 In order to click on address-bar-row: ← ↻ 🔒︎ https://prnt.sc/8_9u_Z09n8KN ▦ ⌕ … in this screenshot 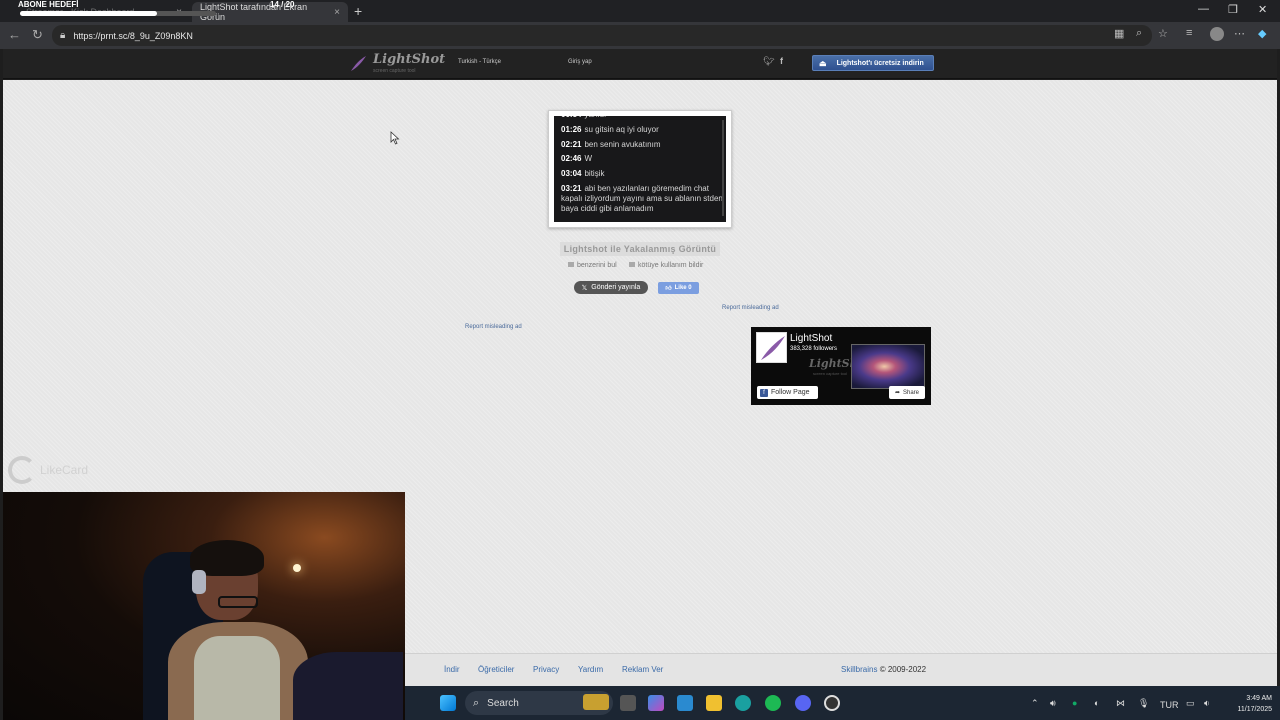, I will do `click(640, 35)`.